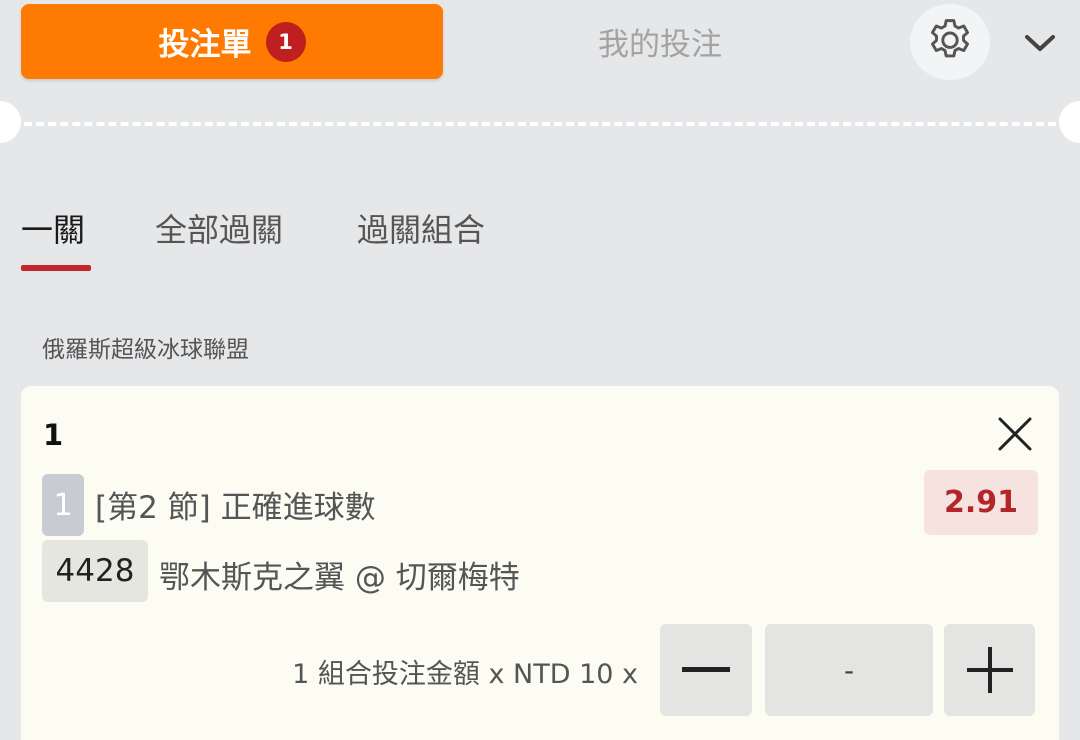 This screenshot has width=1080, height=740. I want to click on settings-button, so click(950, 42).